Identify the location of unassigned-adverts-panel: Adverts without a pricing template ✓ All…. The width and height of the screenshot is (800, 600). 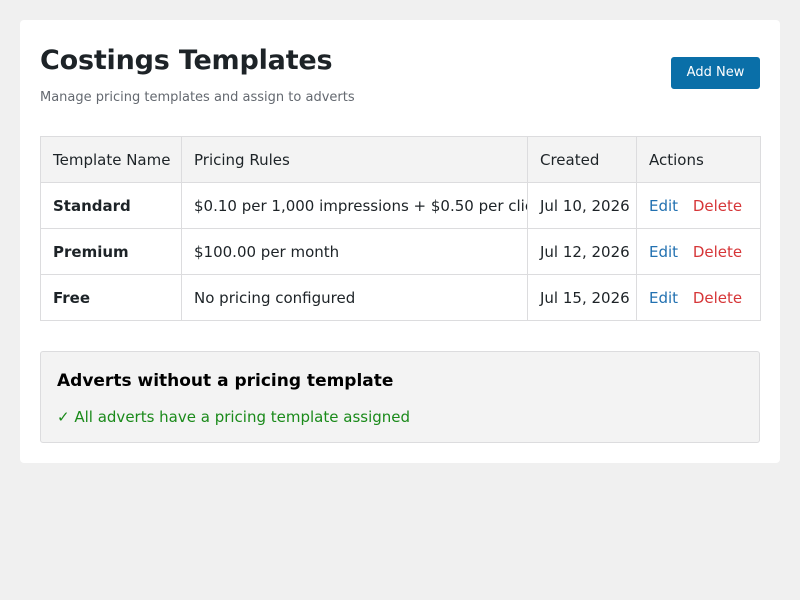
(400, 397).